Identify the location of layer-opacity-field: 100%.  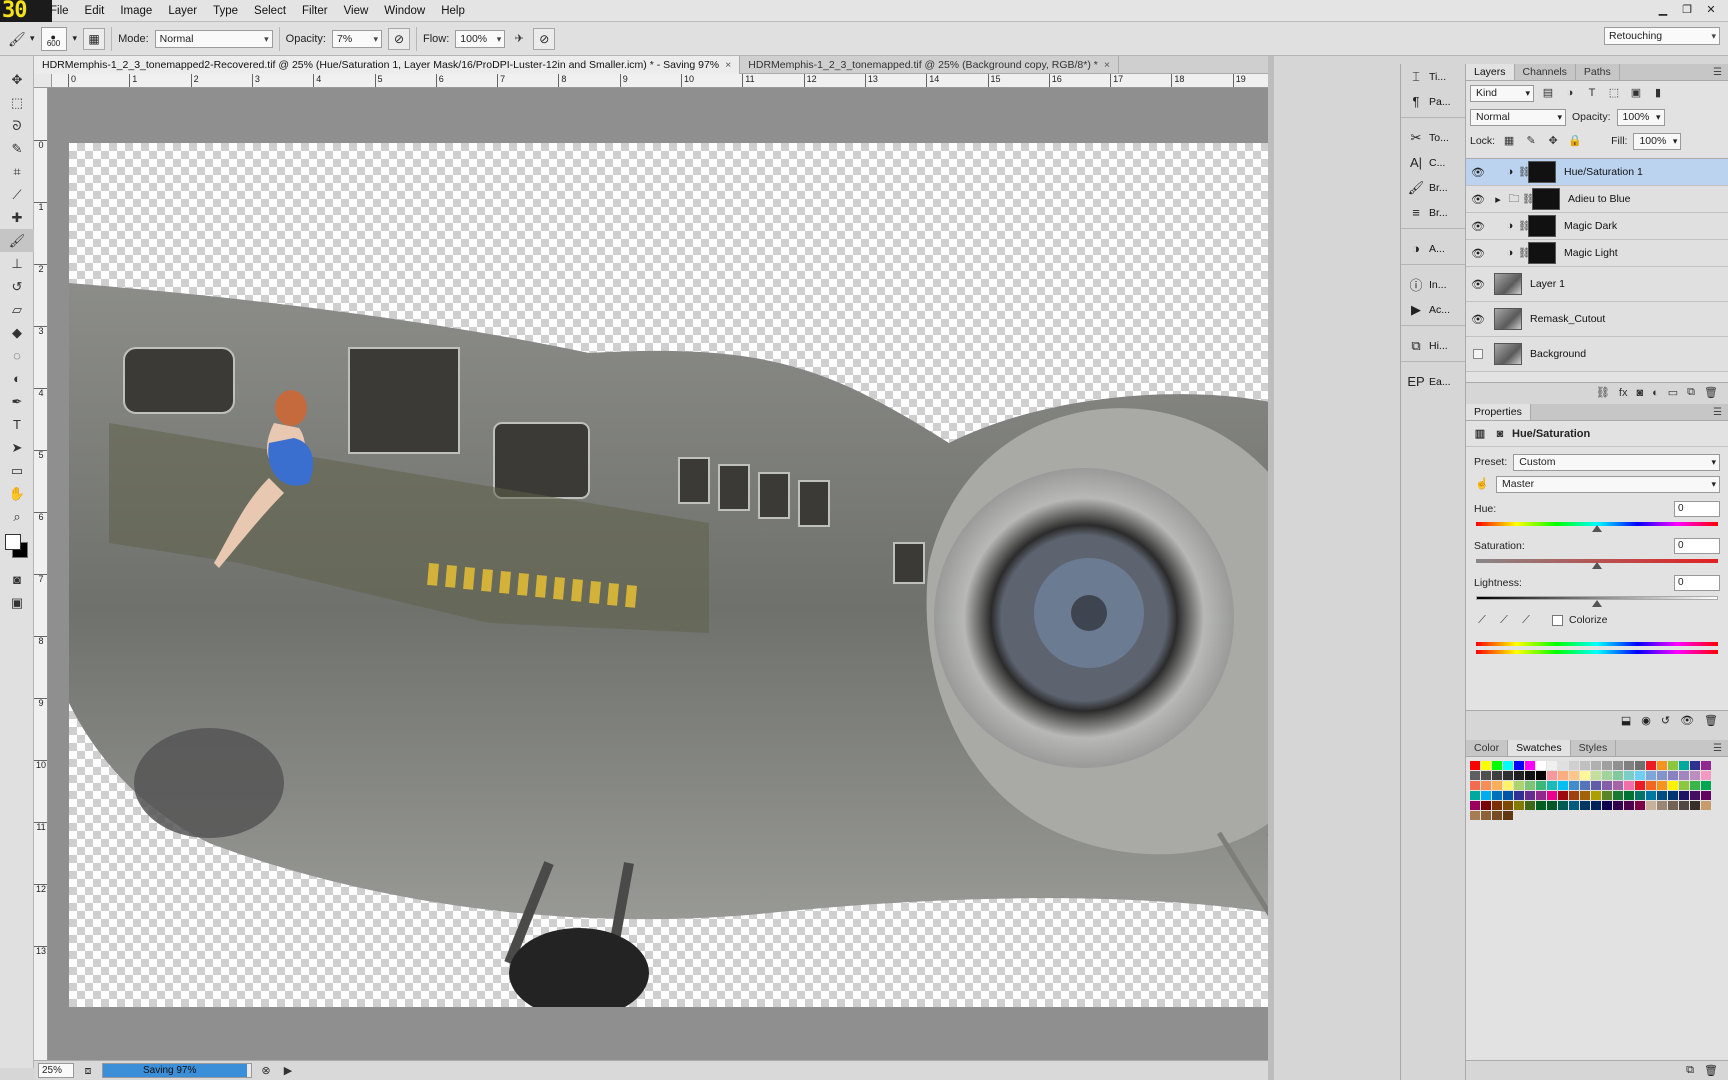
(1640, 117).